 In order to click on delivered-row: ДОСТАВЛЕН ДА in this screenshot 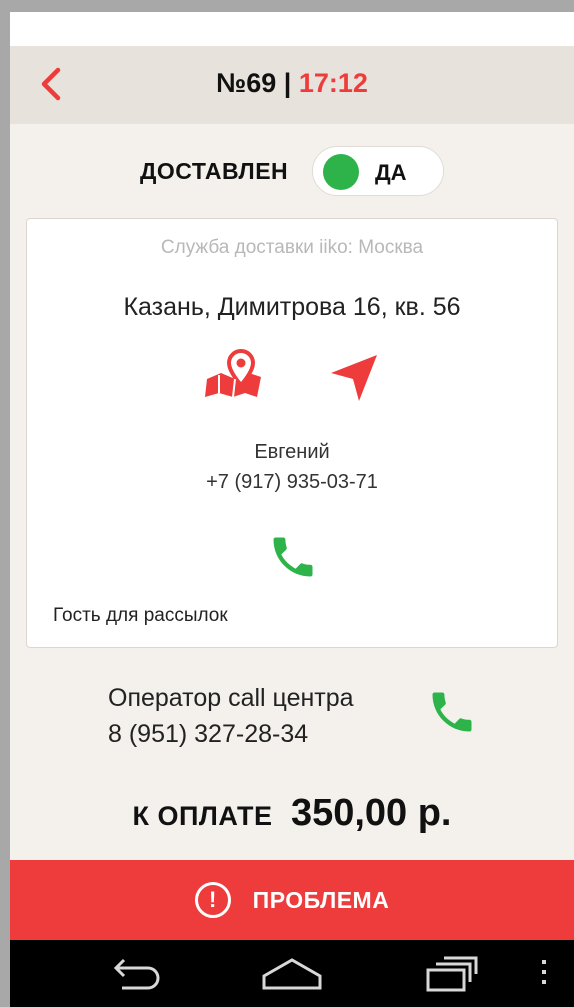, I will do `click(292, 171)`.